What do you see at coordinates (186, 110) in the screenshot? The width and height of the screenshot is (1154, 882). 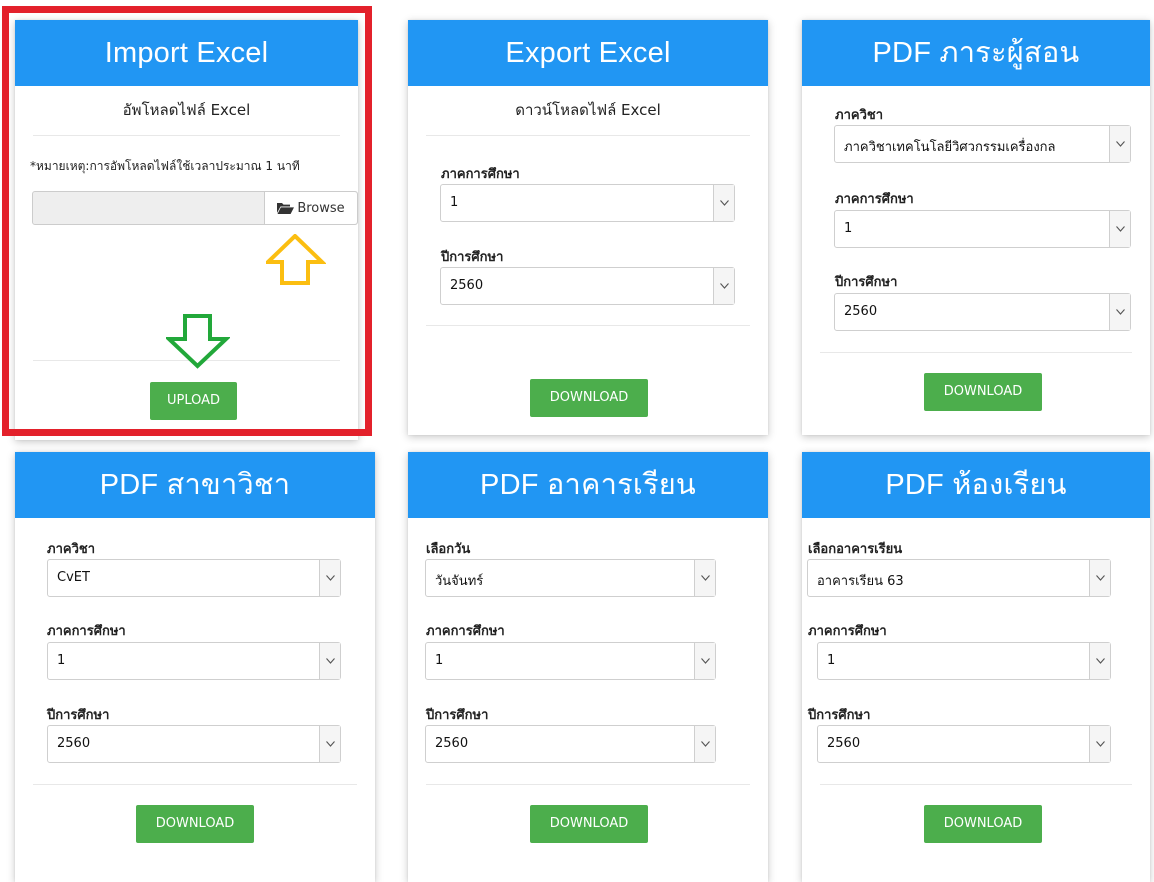 I see `card-subtitle: อัพโหลดไฟล์ Excel` at bounding box center [186, 110].